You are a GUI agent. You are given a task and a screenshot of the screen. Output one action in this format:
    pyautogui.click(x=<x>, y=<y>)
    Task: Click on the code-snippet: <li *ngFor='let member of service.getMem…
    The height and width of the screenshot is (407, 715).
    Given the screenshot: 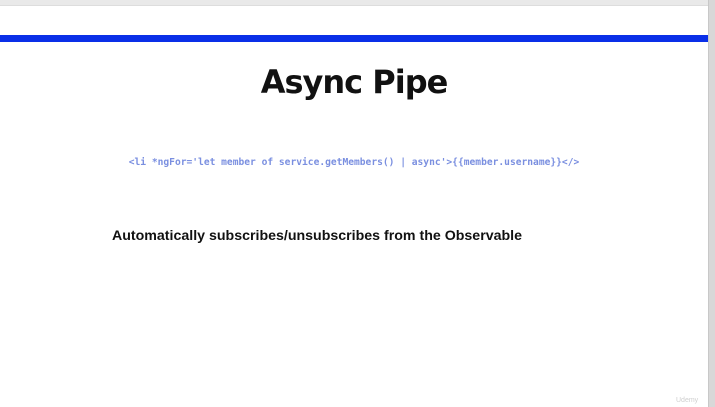 What is the action you would take?
    pyautogui.click(x=354, y=162)
    